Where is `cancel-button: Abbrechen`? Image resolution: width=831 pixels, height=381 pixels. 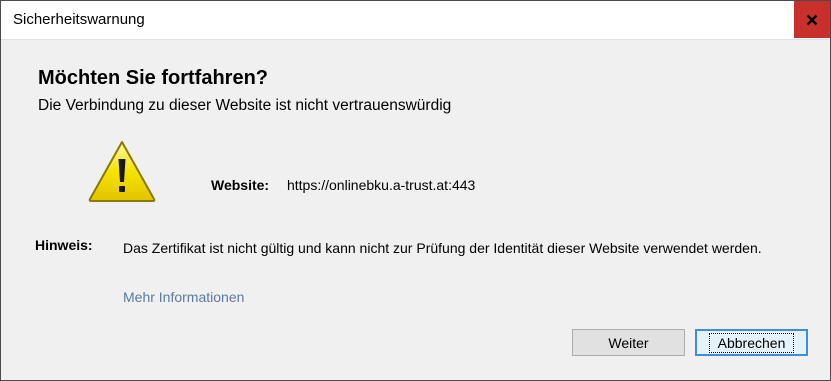
cancel-button: Abbrechen is located at coordinates (751, 342).